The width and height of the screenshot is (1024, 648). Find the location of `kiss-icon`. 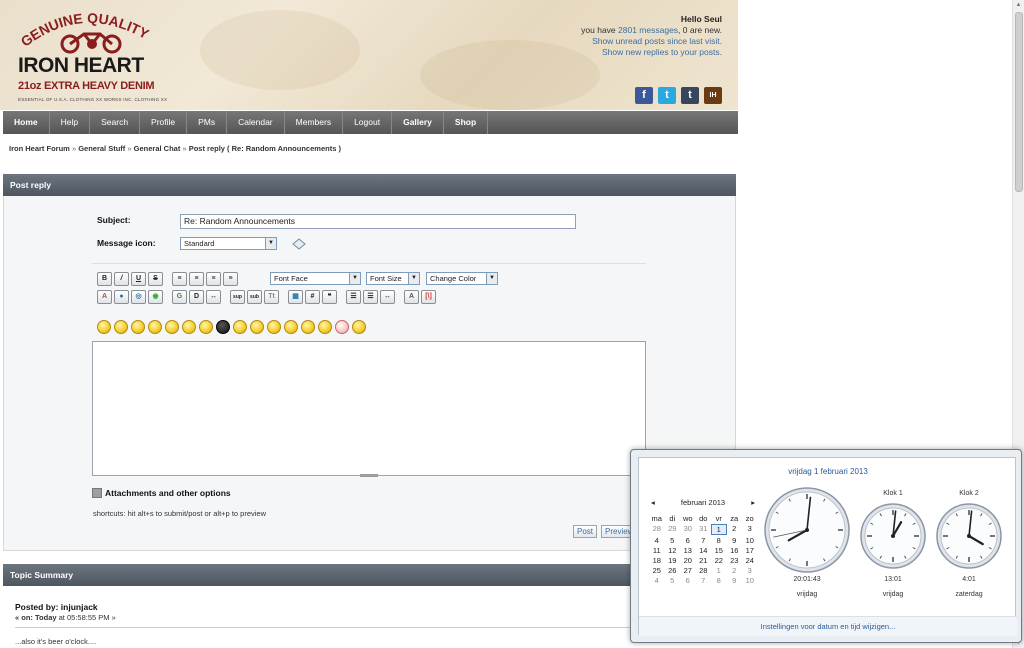

kiss-icon is located at coordinates (342, 327).